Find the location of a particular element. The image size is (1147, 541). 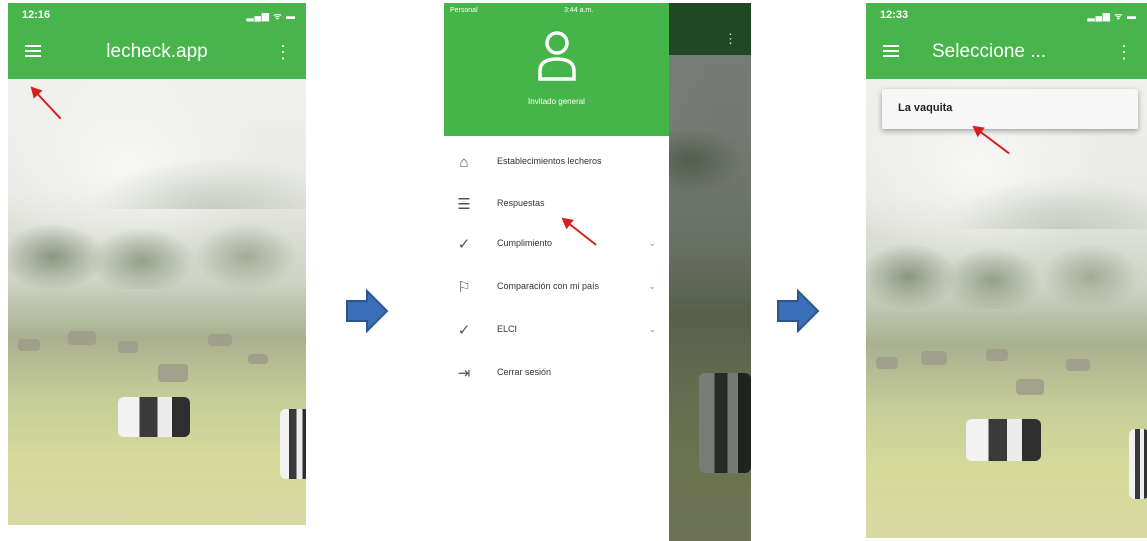

drawer-item-establecimientos: ⌂ Establecimientos lecheros is located at coordinates (556, 163).